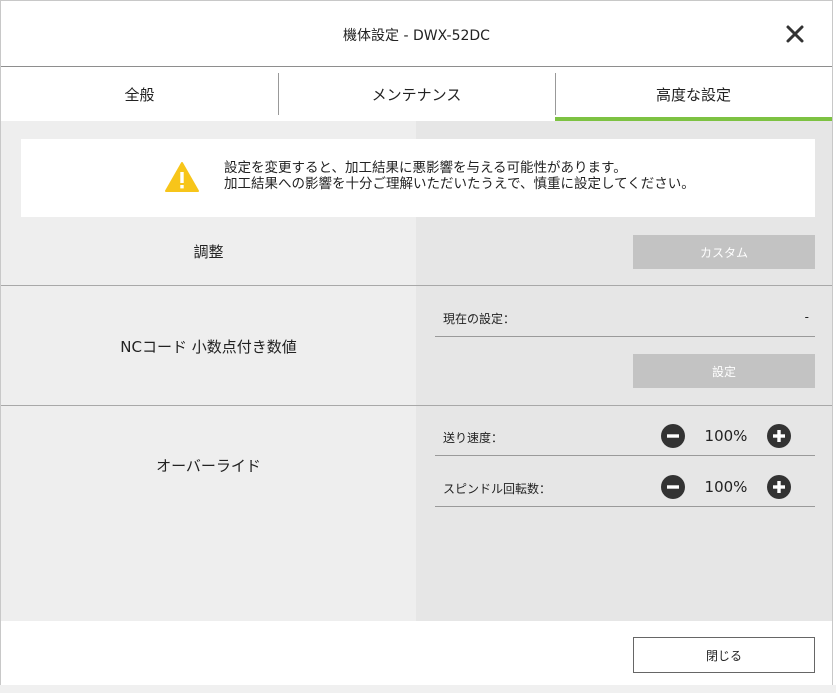  I want to click on adjust-label: 調整, so click(208, 252).